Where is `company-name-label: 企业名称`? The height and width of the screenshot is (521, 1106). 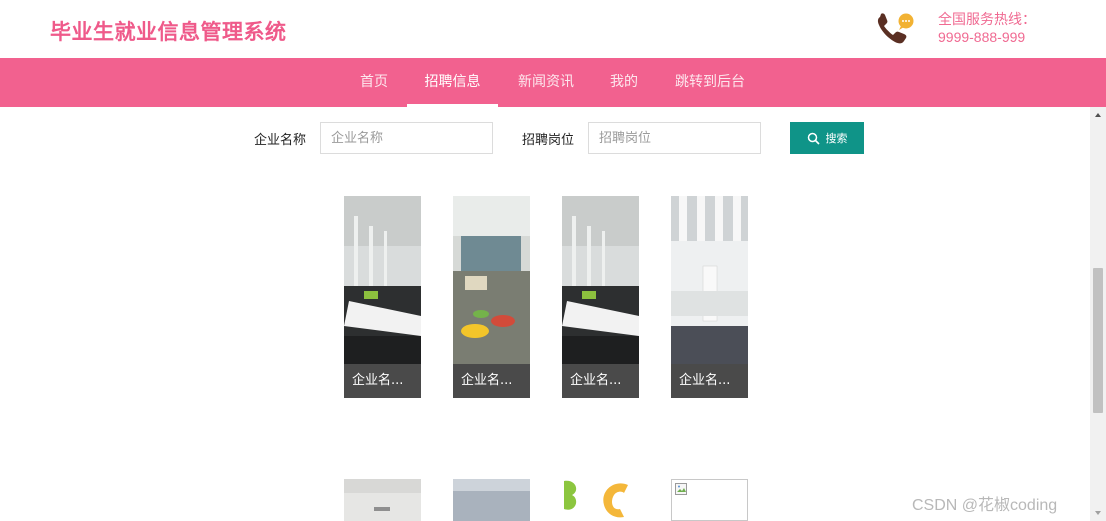
company-name-label: 企业名称 is located at coordinates (280, 140).